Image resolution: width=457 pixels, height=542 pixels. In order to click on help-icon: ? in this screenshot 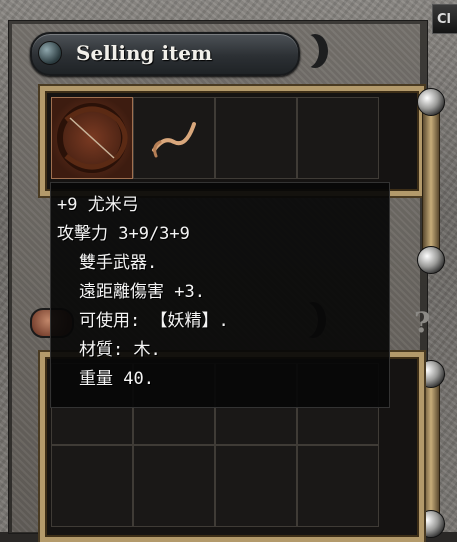, I will do `click(422, 322)`.